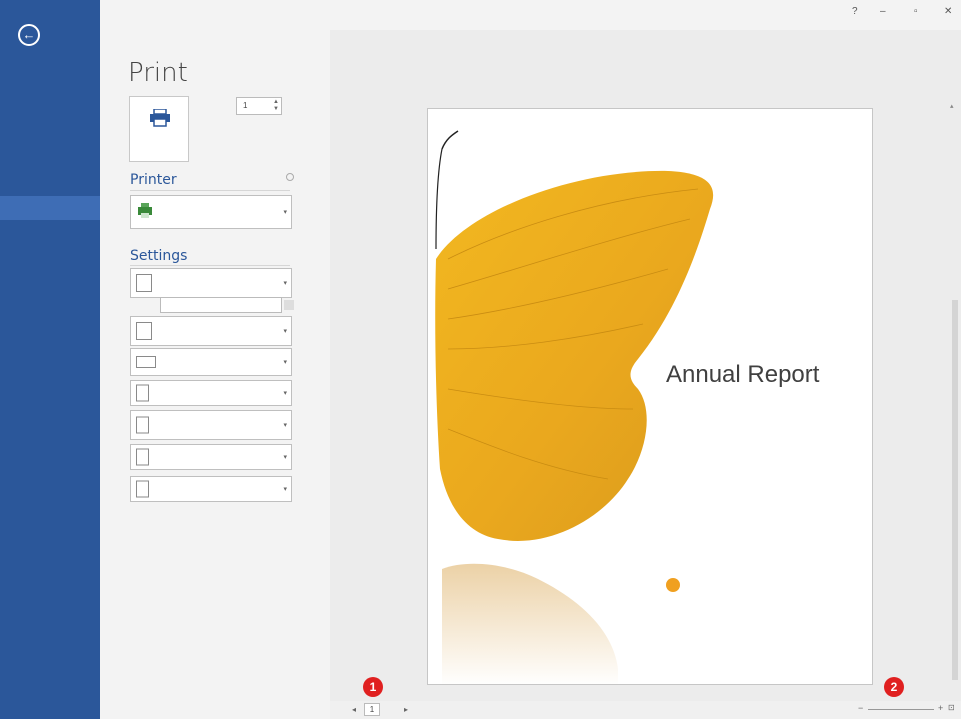  What do you see at coordinates (530, 15) in the screenshot?
I see `title-bar` at bounding box center [530, 15].